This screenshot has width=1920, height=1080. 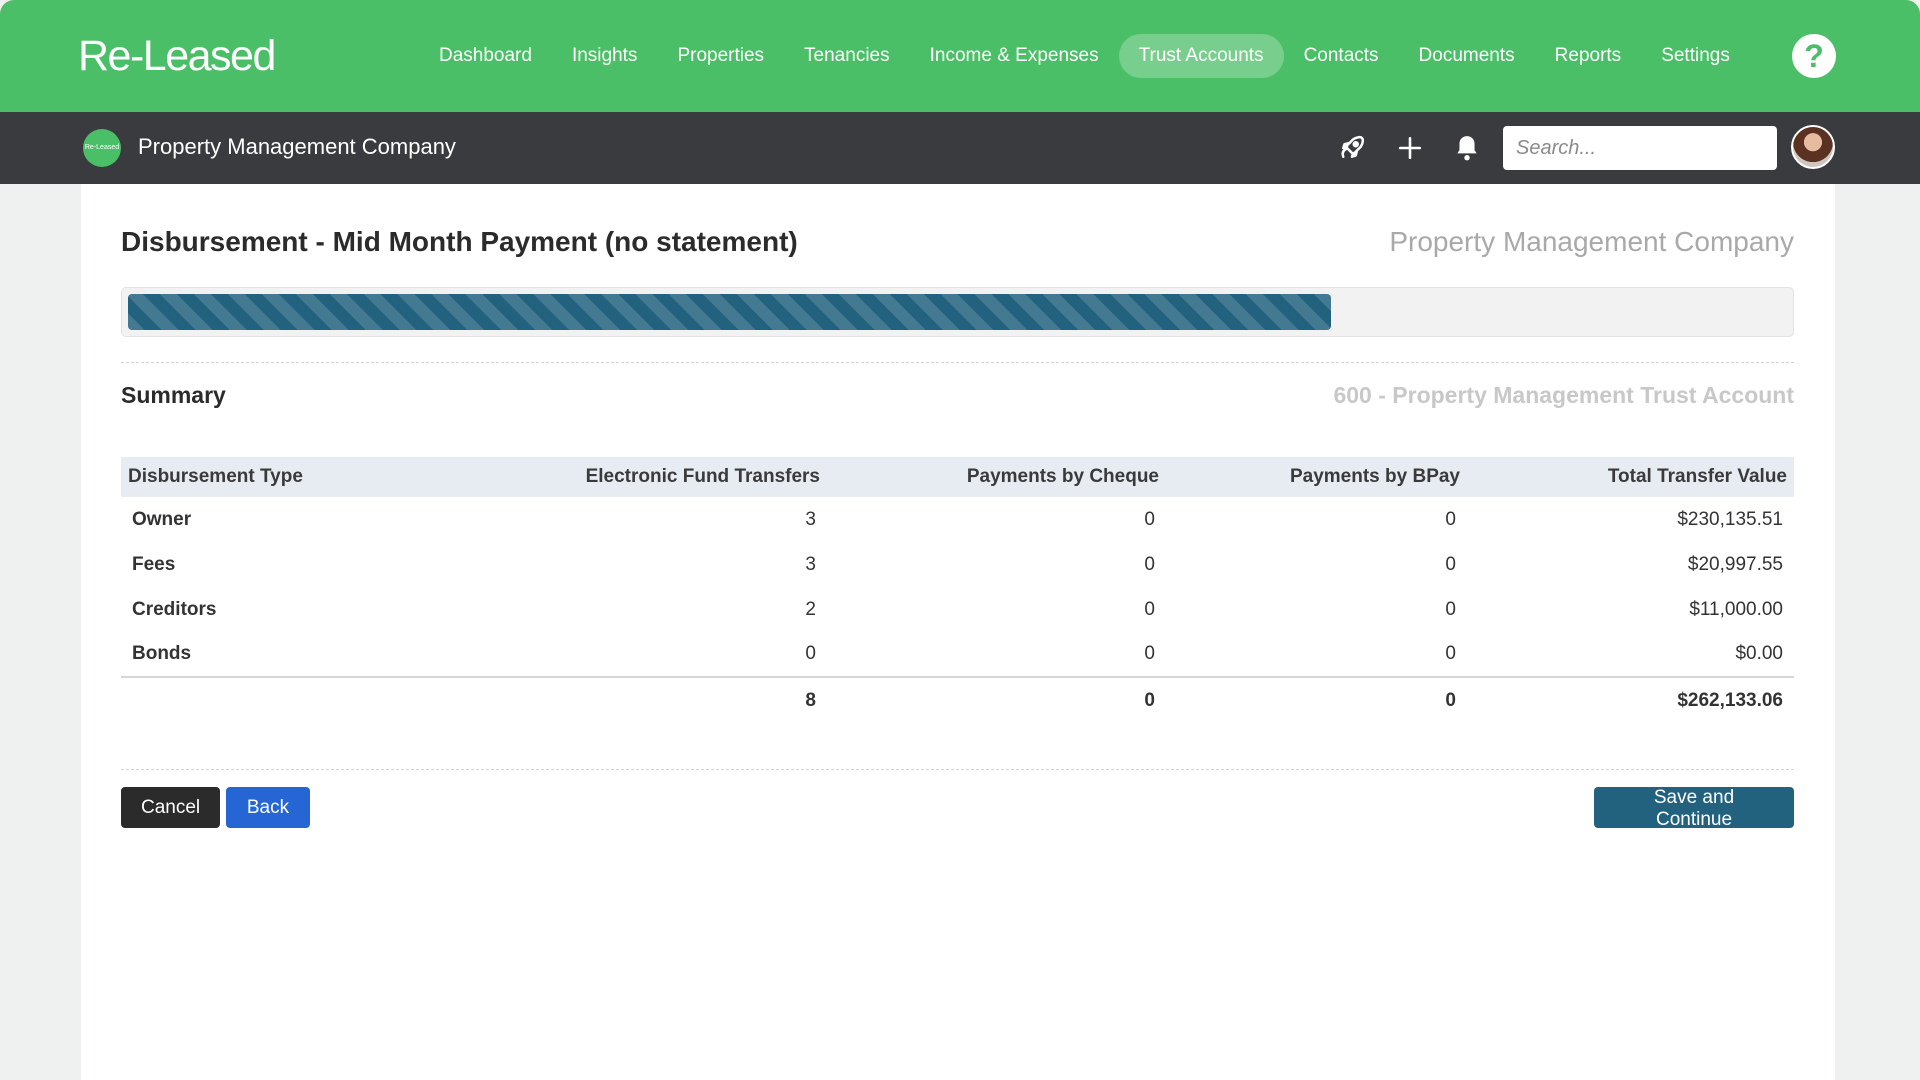 I want to click on total-bpay: 0, so click(x=1316, y=700).